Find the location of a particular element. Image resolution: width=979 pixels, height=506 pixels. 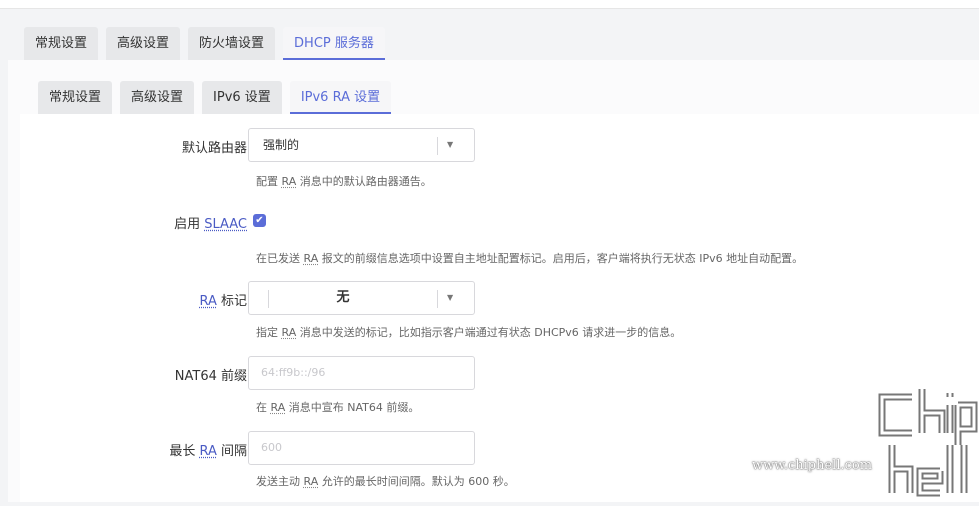

default-router-description: 配置 RA 消息中的默认路由器通告。 is located at coordinates (344, 181).